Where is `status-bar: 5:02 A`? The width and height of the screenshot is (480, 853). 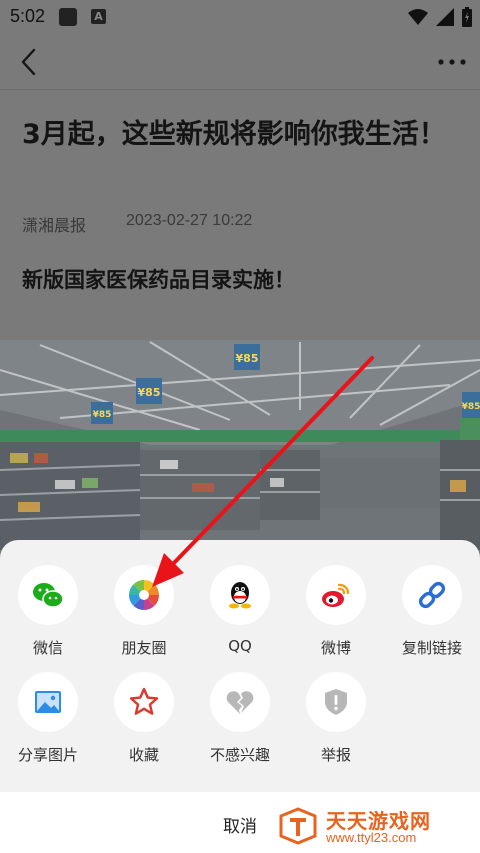
status-bar: 5:02 A is located at coordinates (240, 17).